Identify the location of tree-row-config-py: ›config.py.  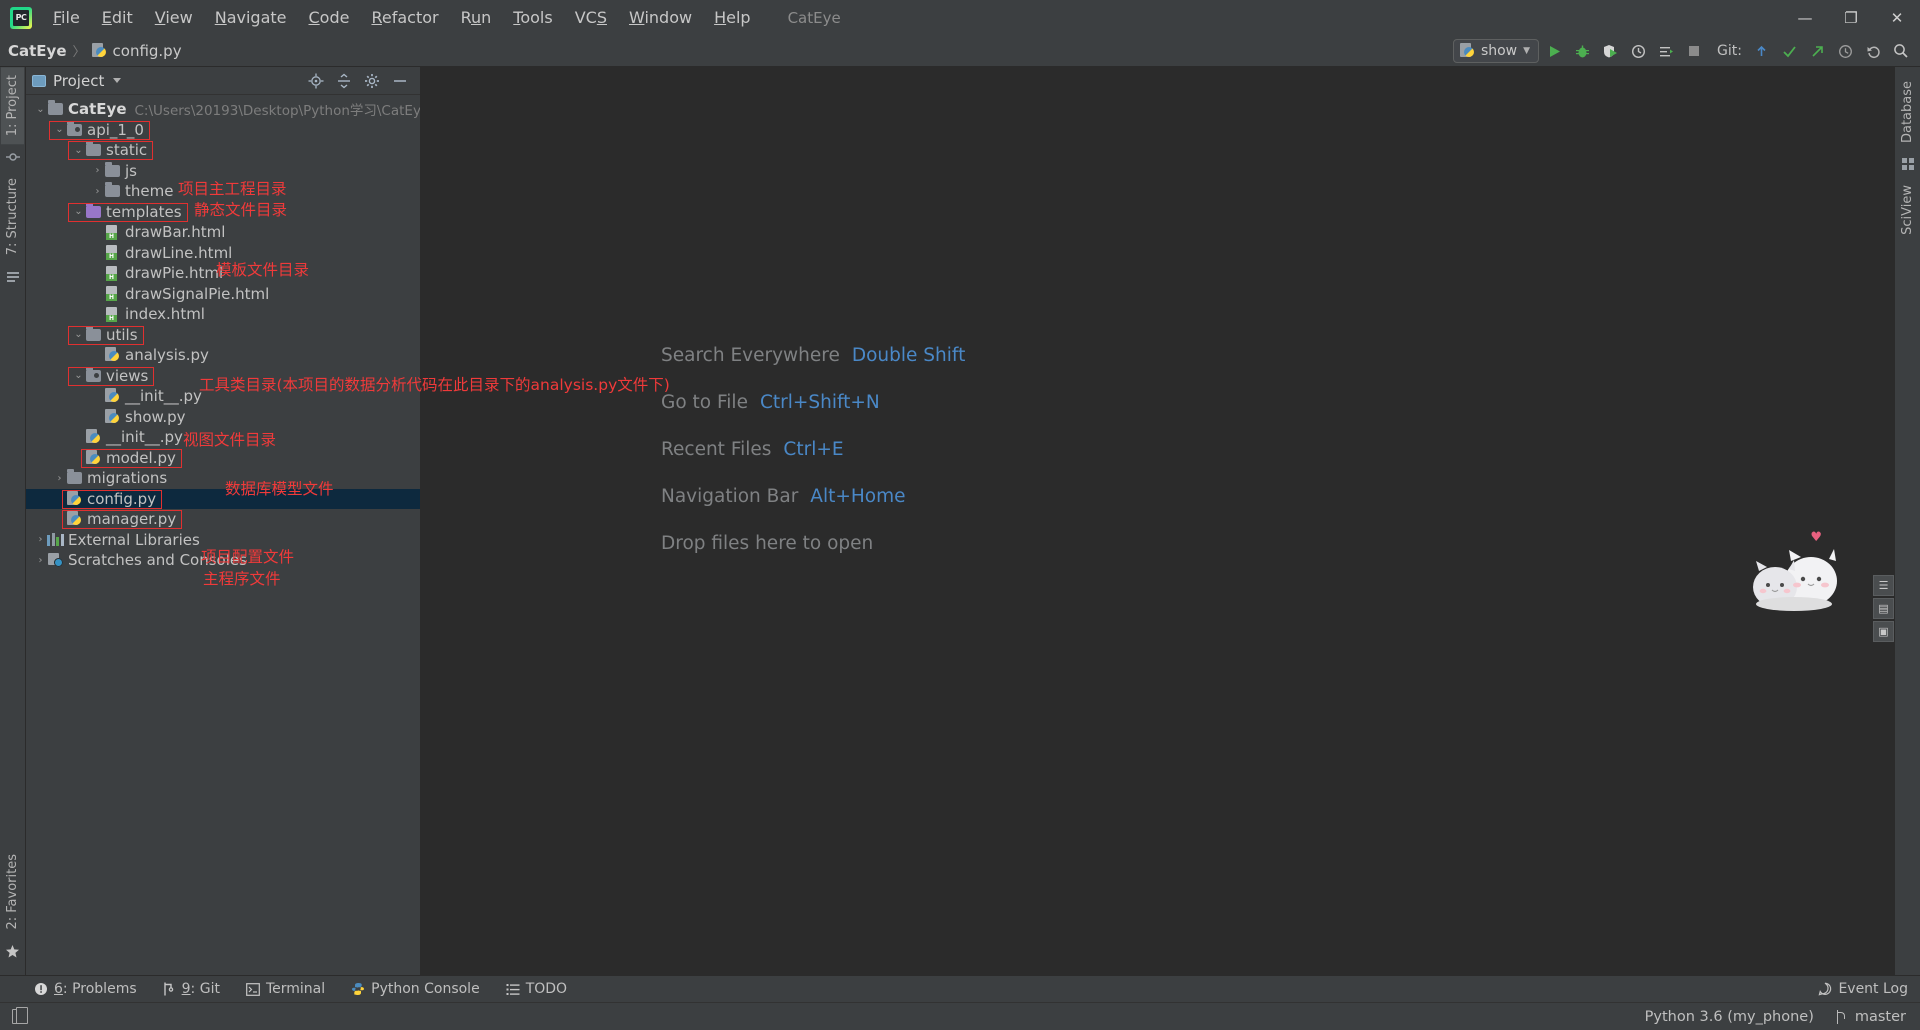
(223, 498).